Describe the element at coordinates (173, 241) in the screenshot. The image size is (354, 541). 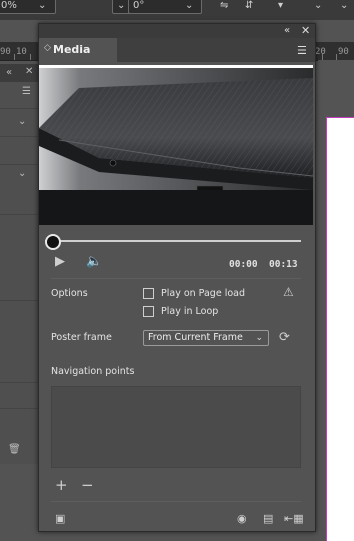
I see `playback-scrubber` at that location.